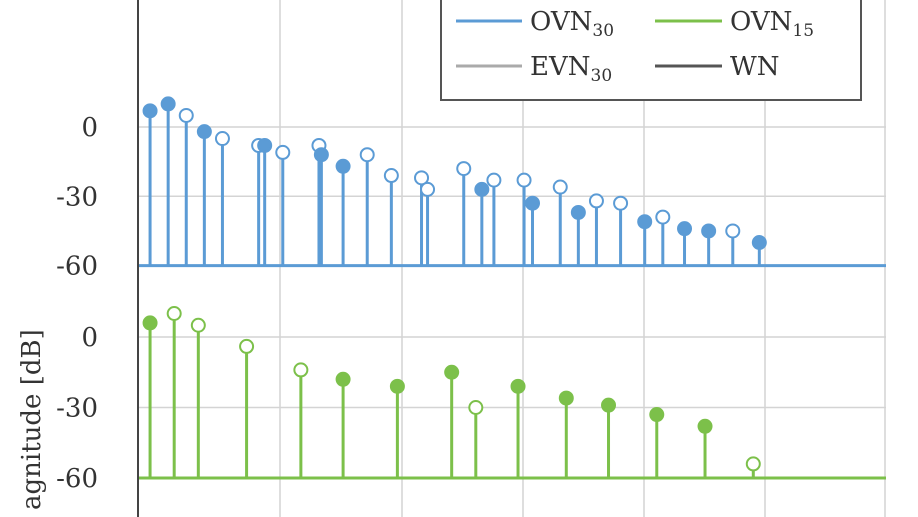  Describe the element at coordinates (32, 419) in the screenshot. I see `y-axis-label: agnitude [dB]` at that location.